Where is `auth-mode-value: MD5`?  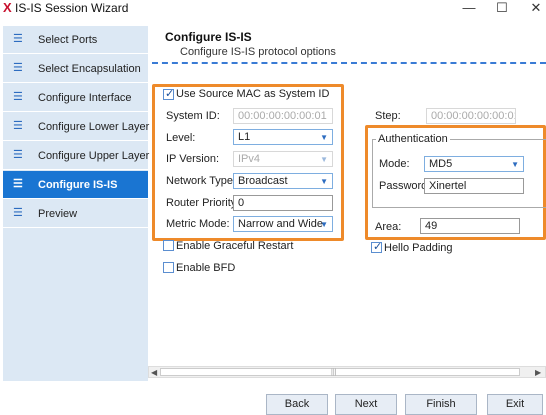
auth-mode-value: MD5 is located at coordinates (441, 164).